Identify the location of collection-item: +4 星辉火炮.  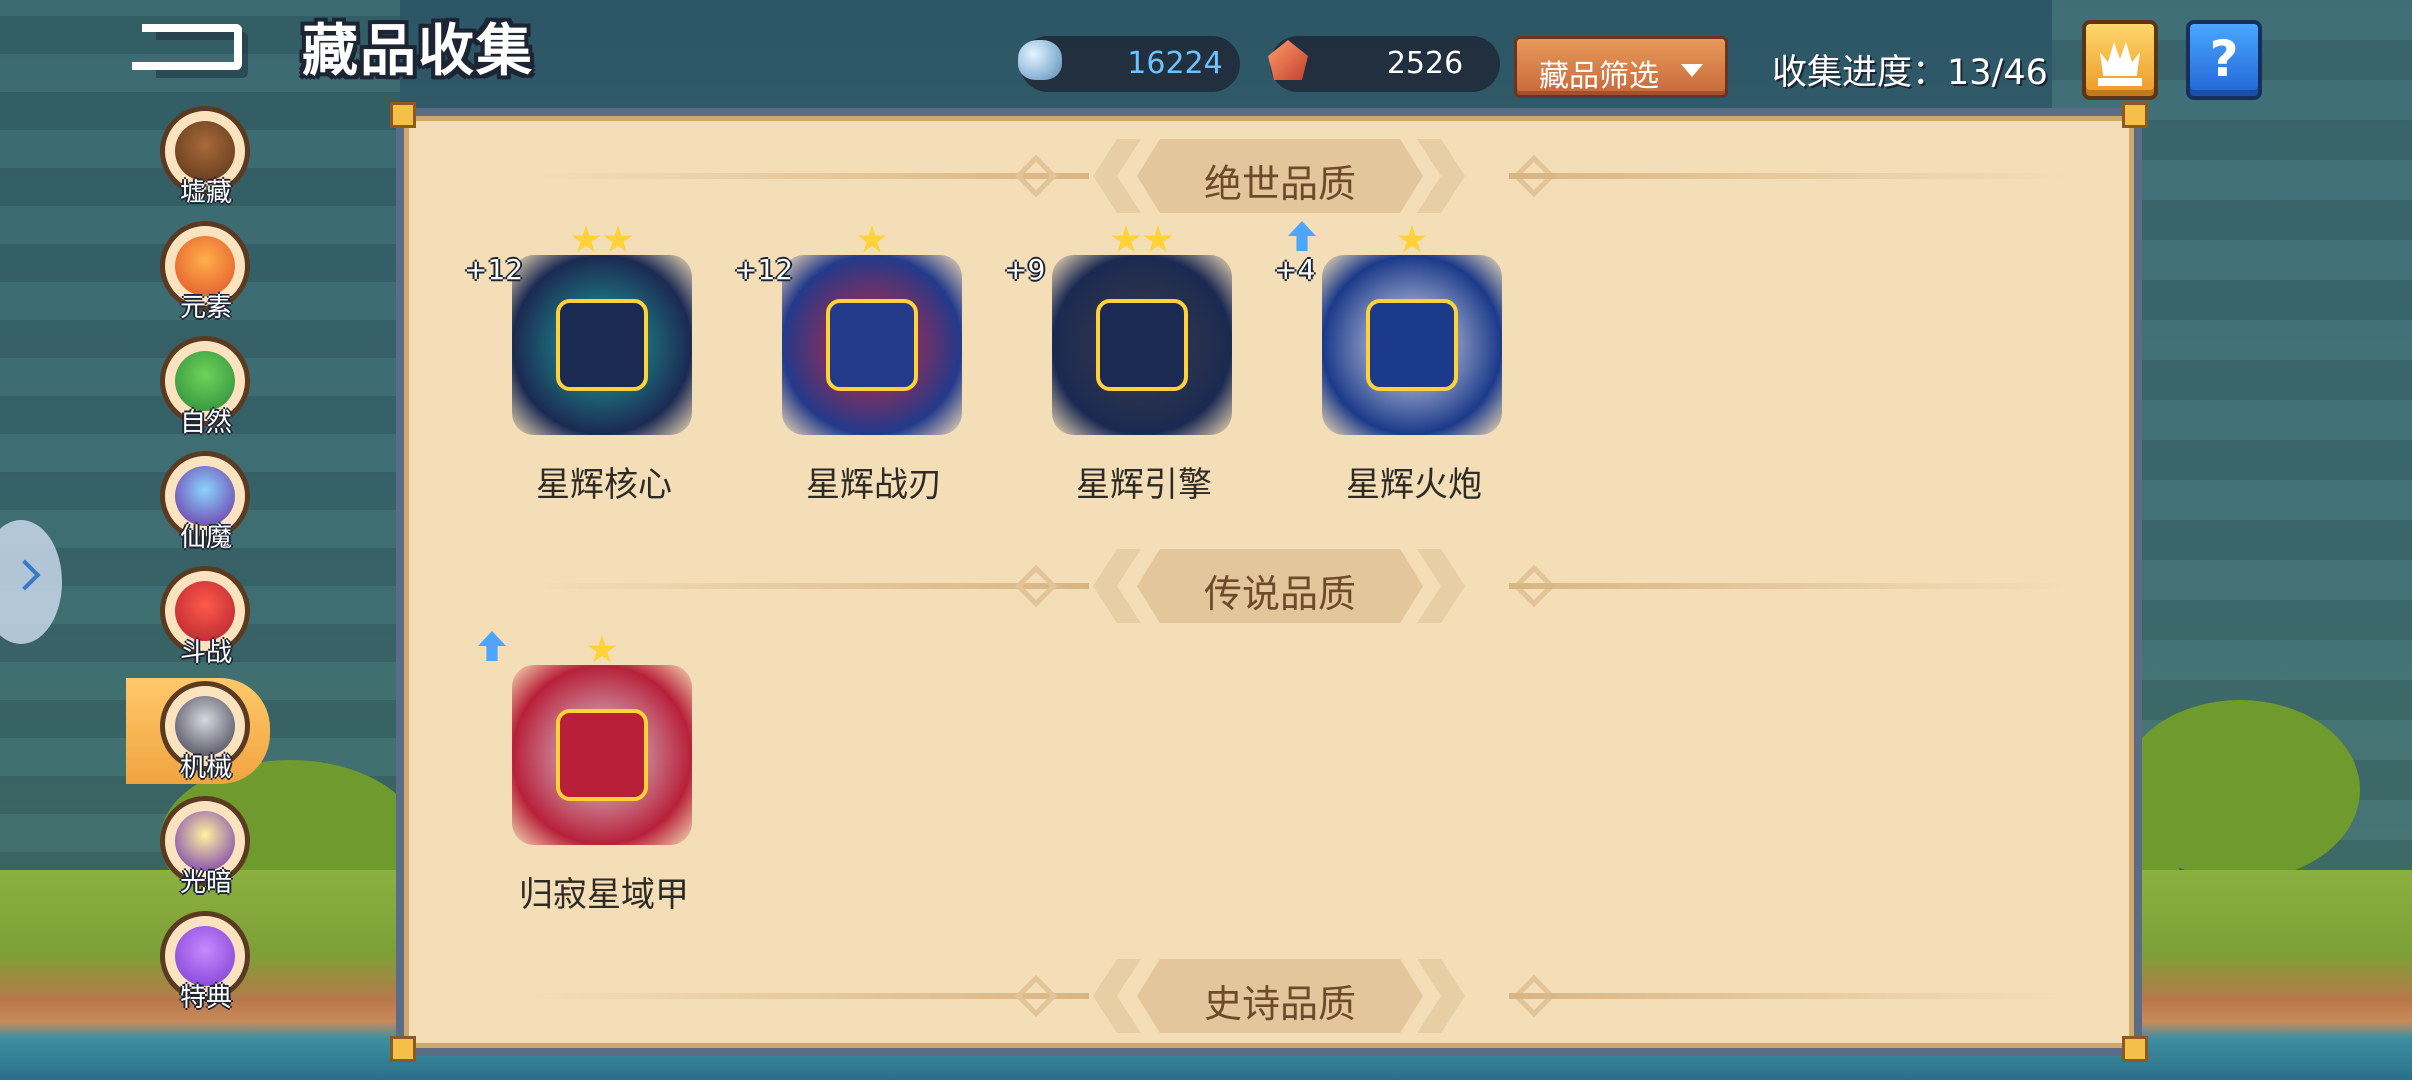
(1394, 363).